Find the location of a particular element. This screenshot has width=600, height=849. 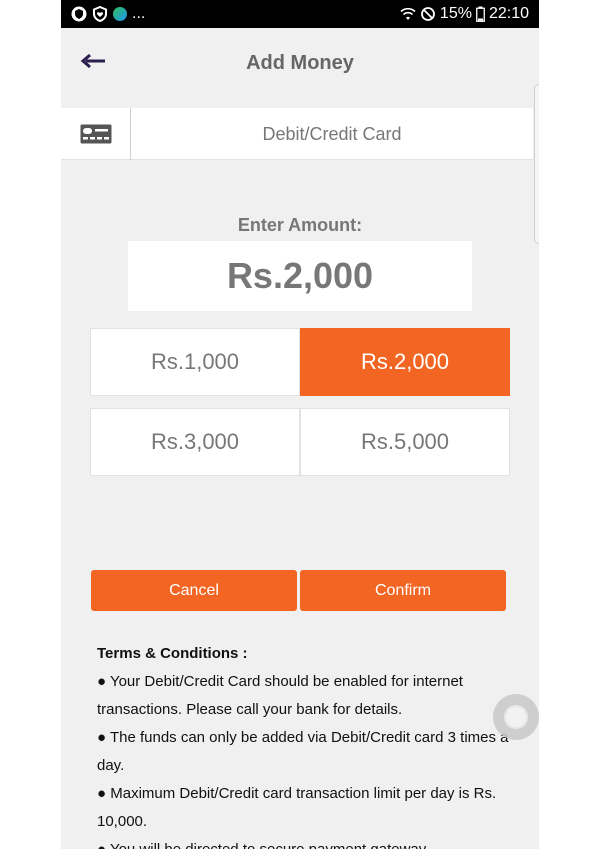

amount-option-1000: Rs.1,000 is located at coordinates (195, 362).